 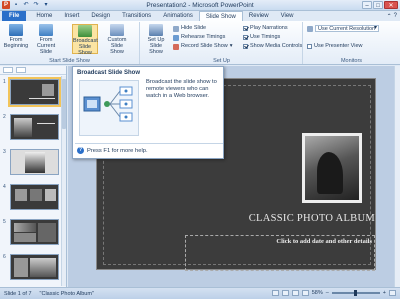 What do you see at coordinates (295, 293) in the screenshot?
I see `reading-view-button` at bounding box center [295, 293].